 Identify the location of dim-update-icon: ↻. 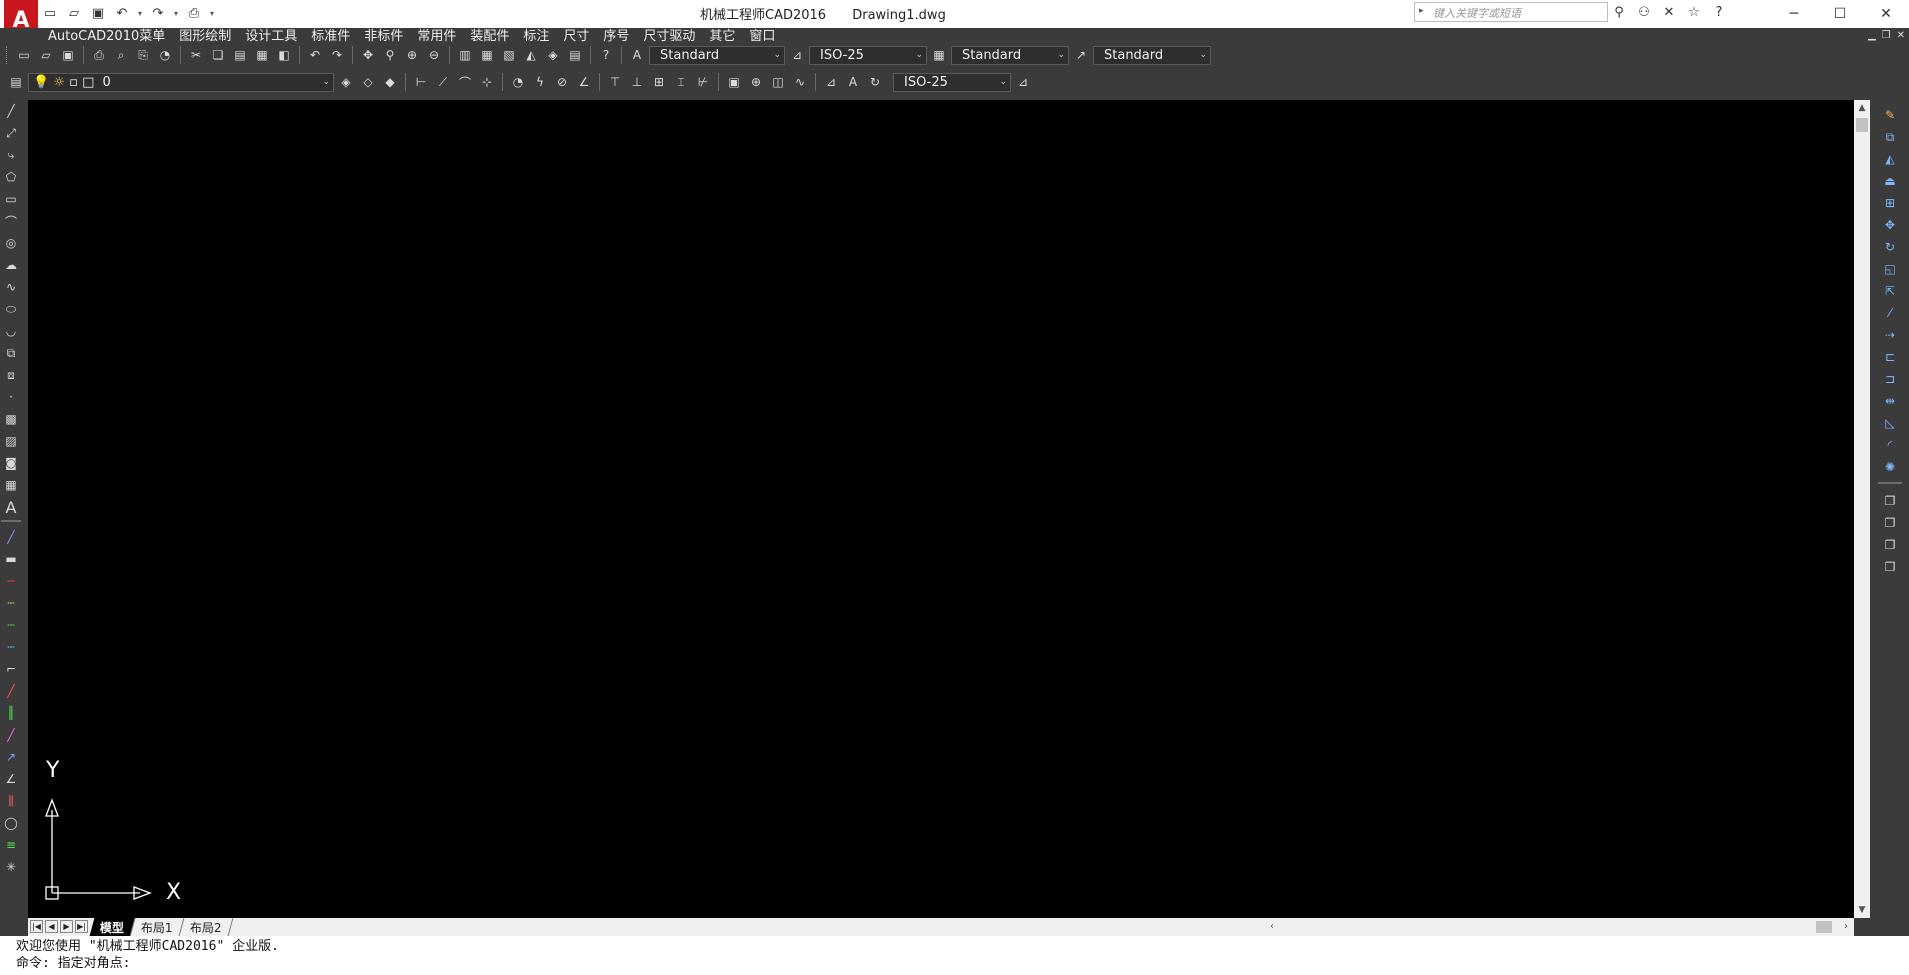
(875, 82).